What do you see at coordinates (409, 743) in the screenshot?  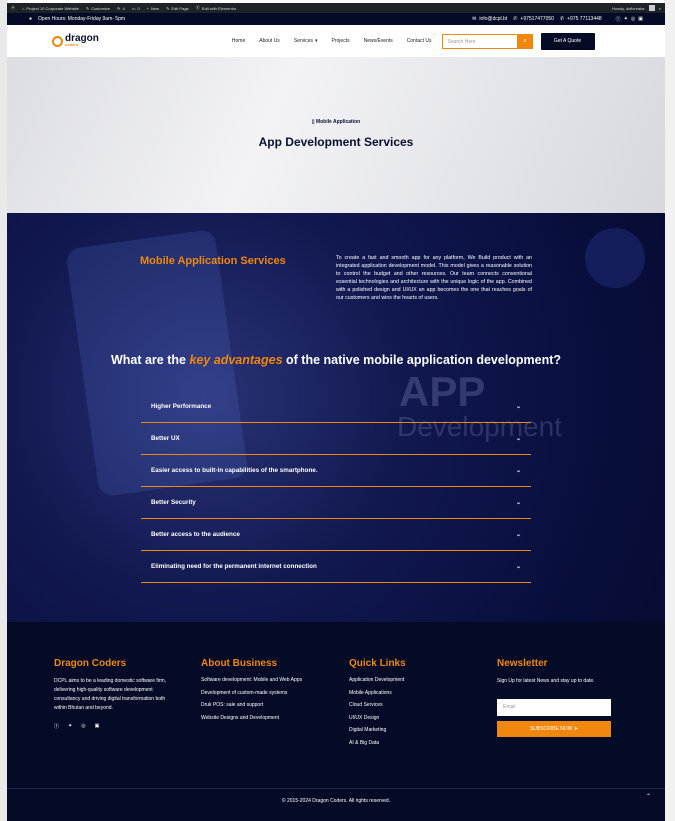 I see `footer-quick-link: AI & Big Data` at bounding box center [409, 743].